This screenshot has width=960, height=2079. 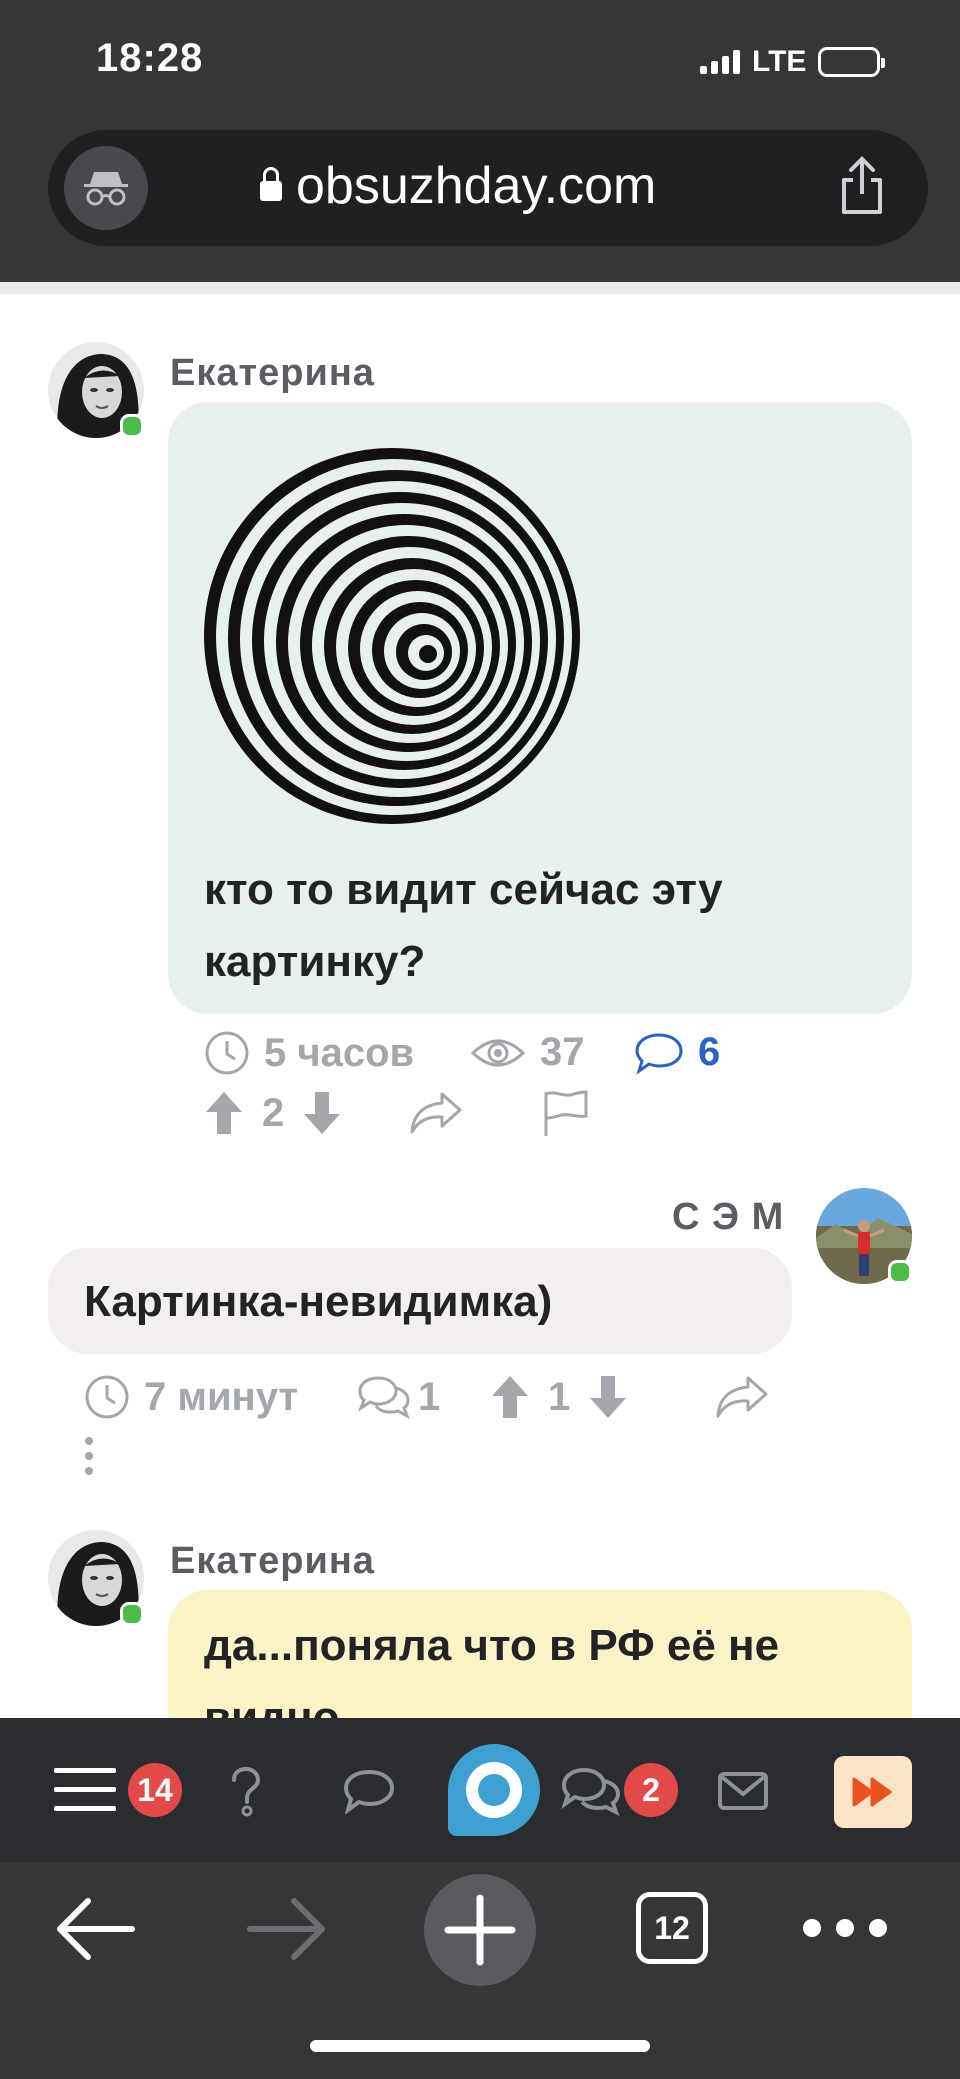 I want to click on comment-icon, so click(x=659, y=1053).